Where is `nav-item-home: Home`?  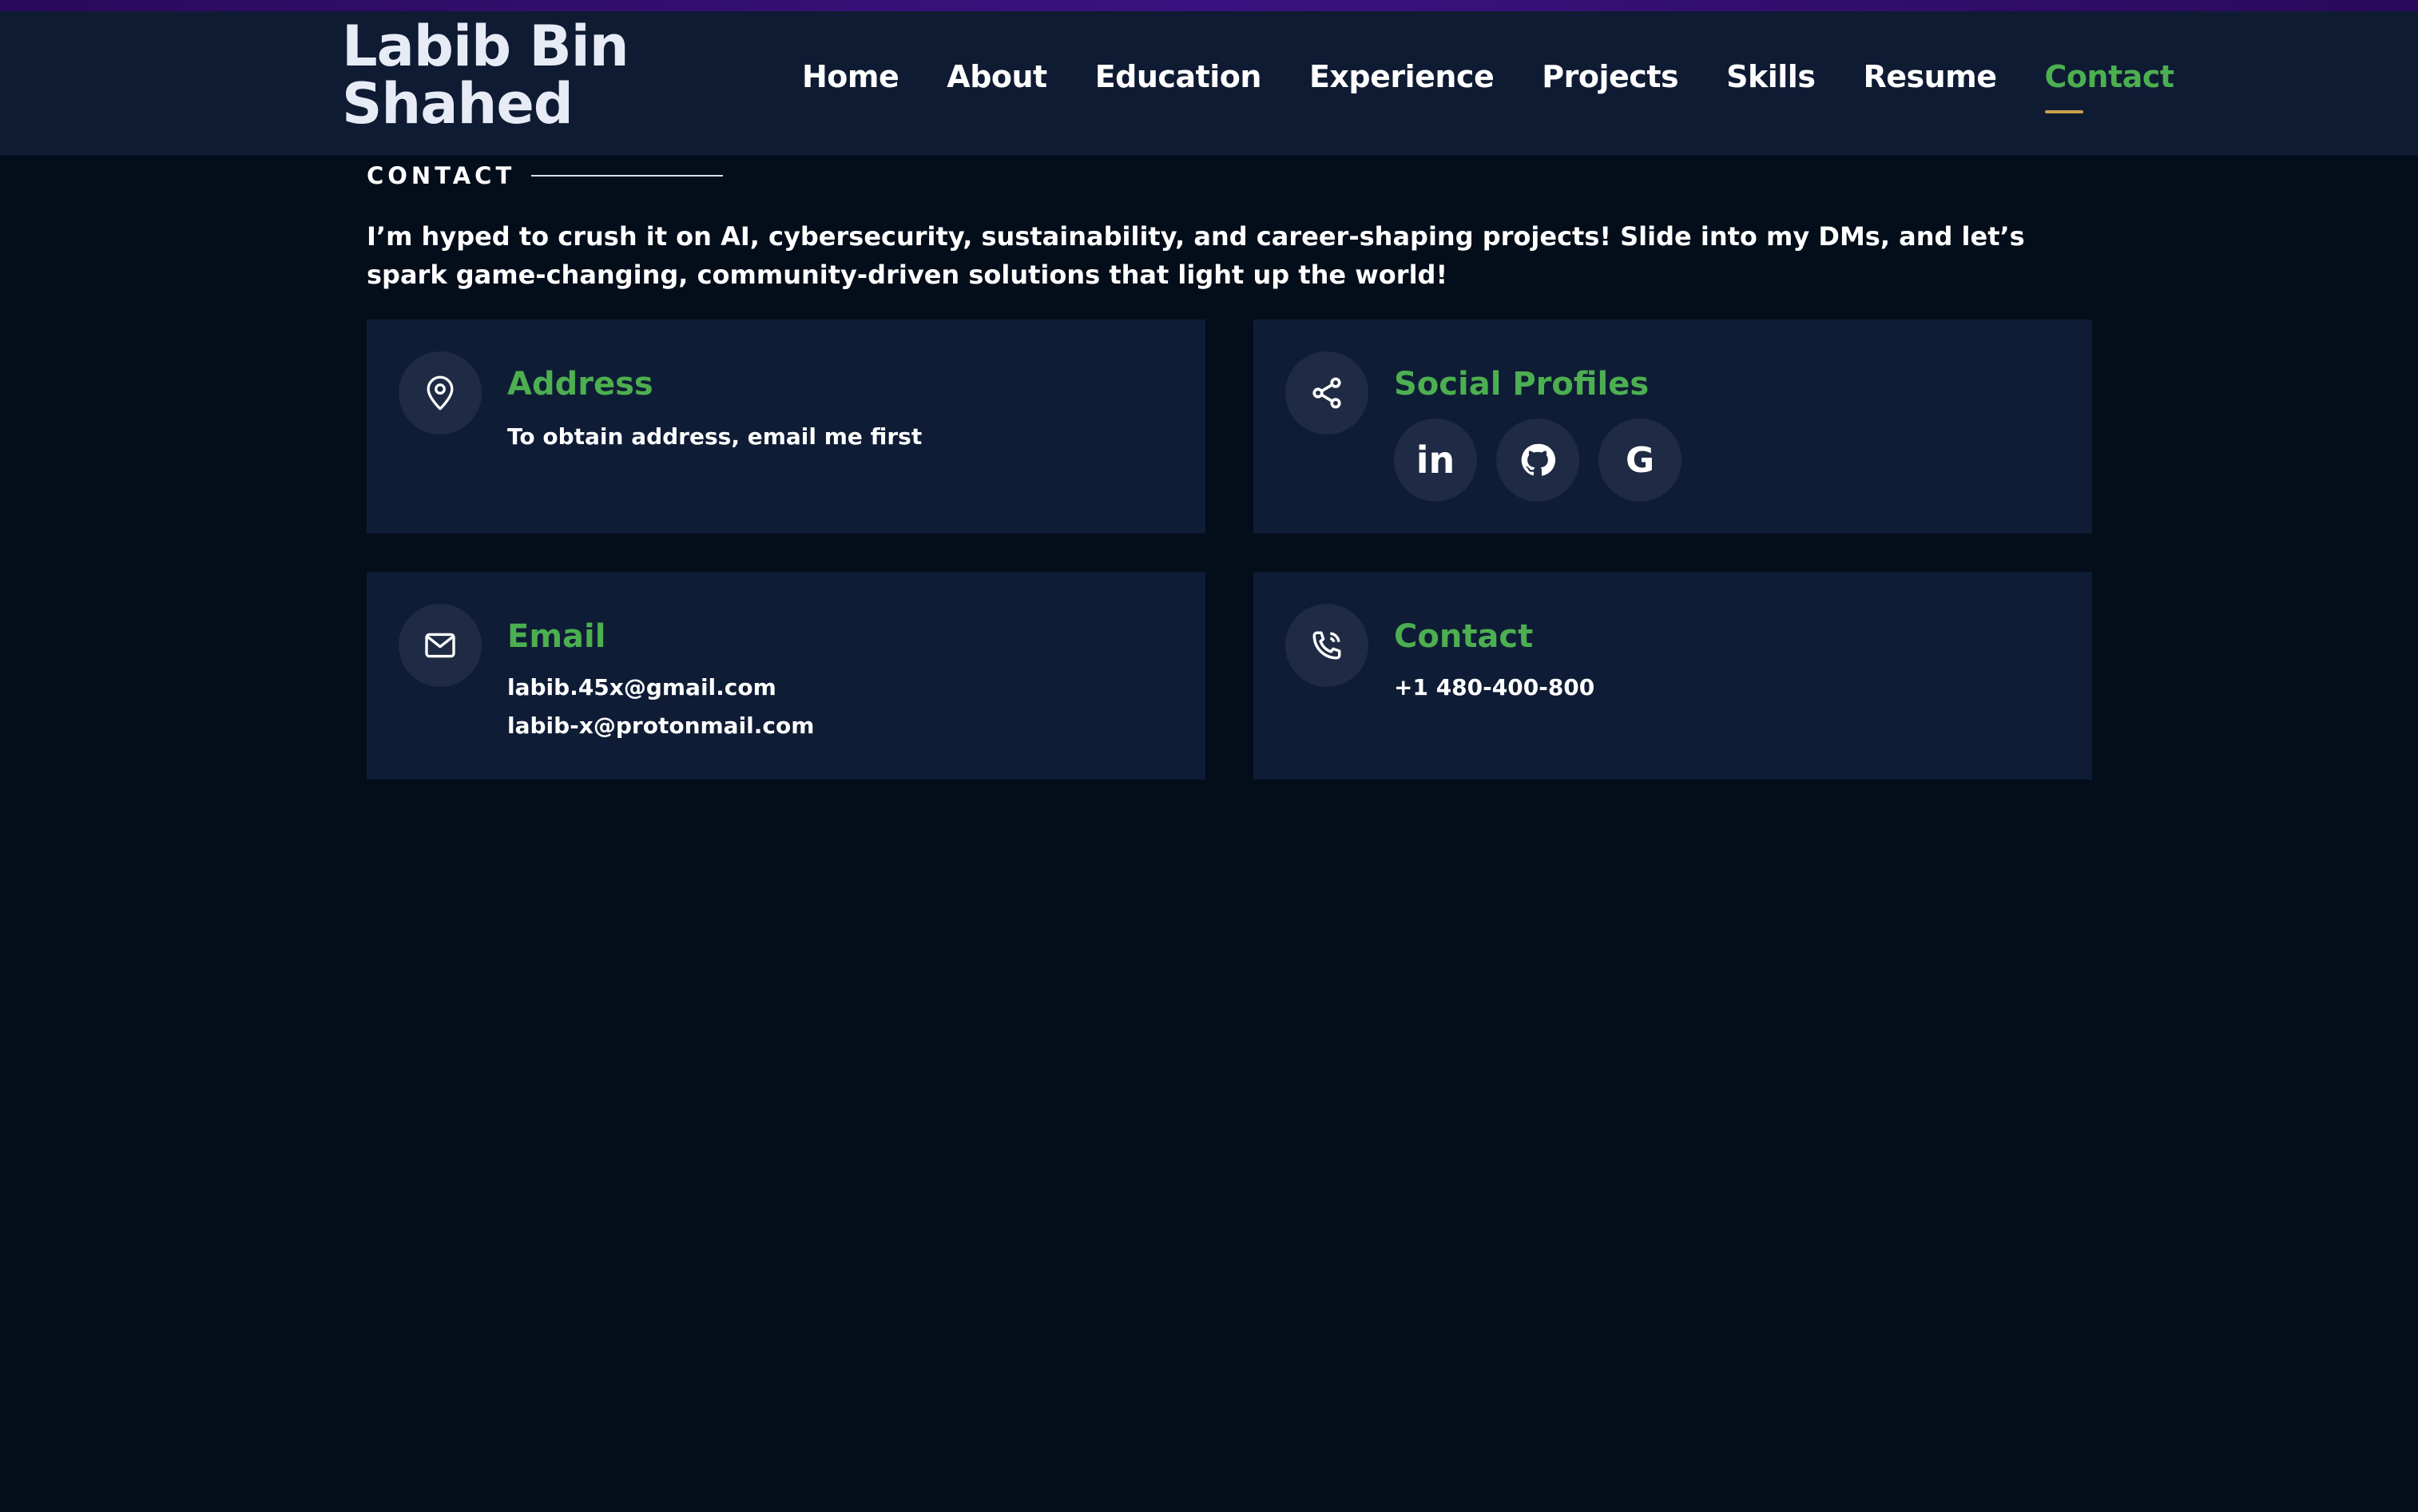
nav-item-home: Home is located at coordinates (851, 76).